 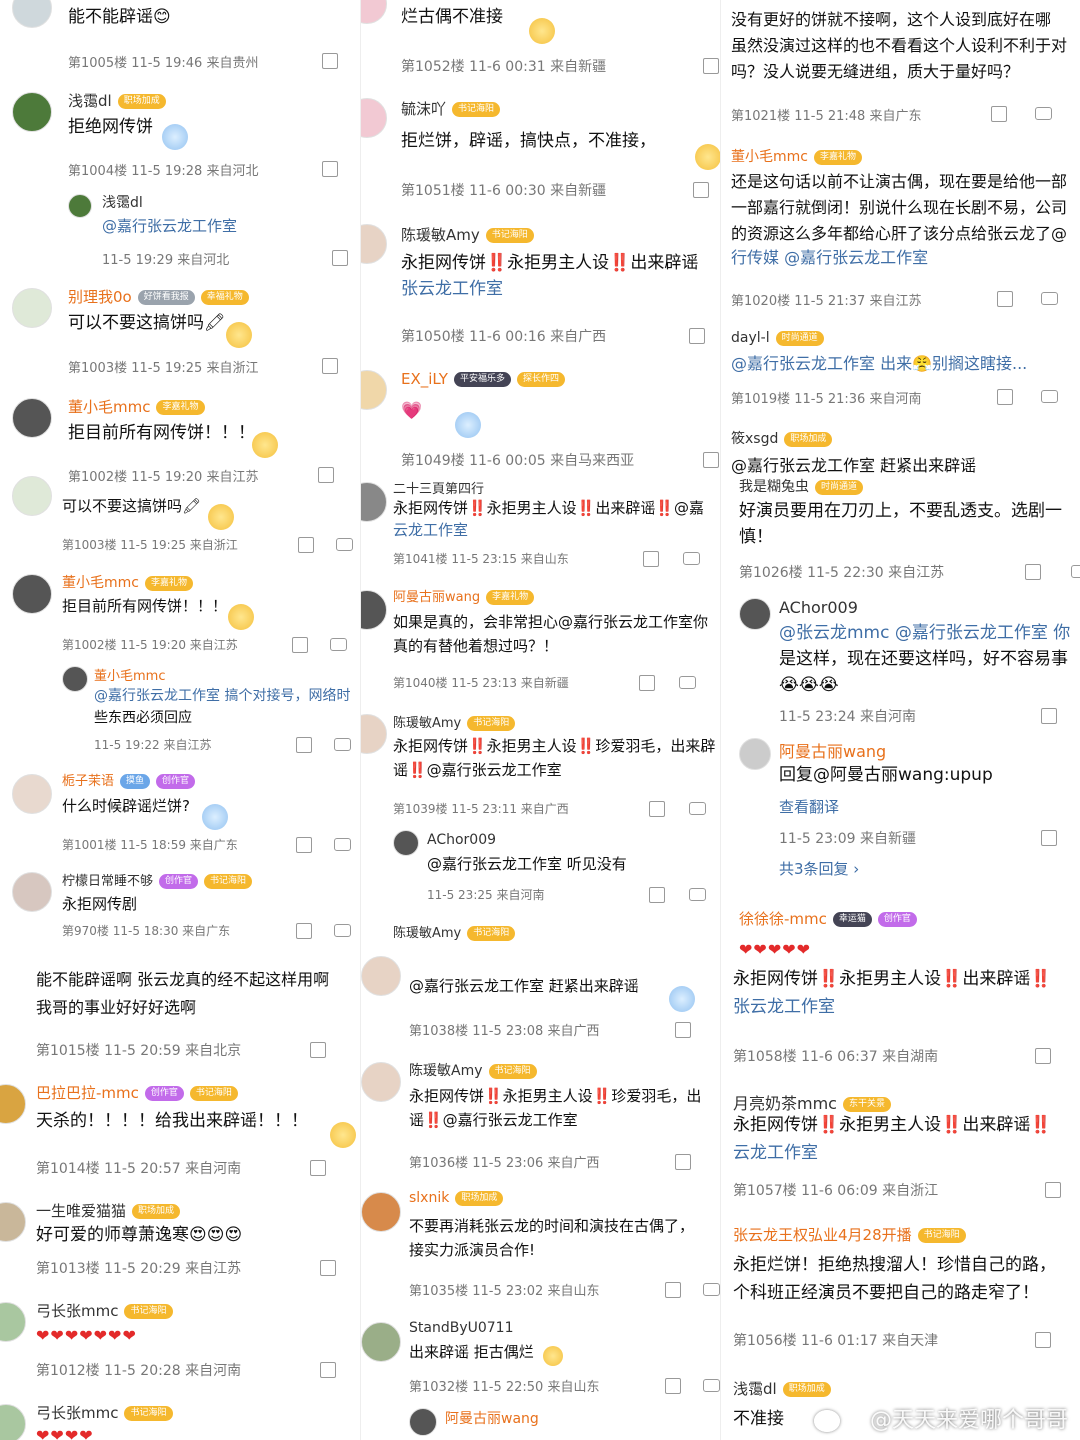 What do you see at coordinates (122, 202) in the screenshot?
I see `reply-username: 浅霭dl` at bounding box center [122, 202].